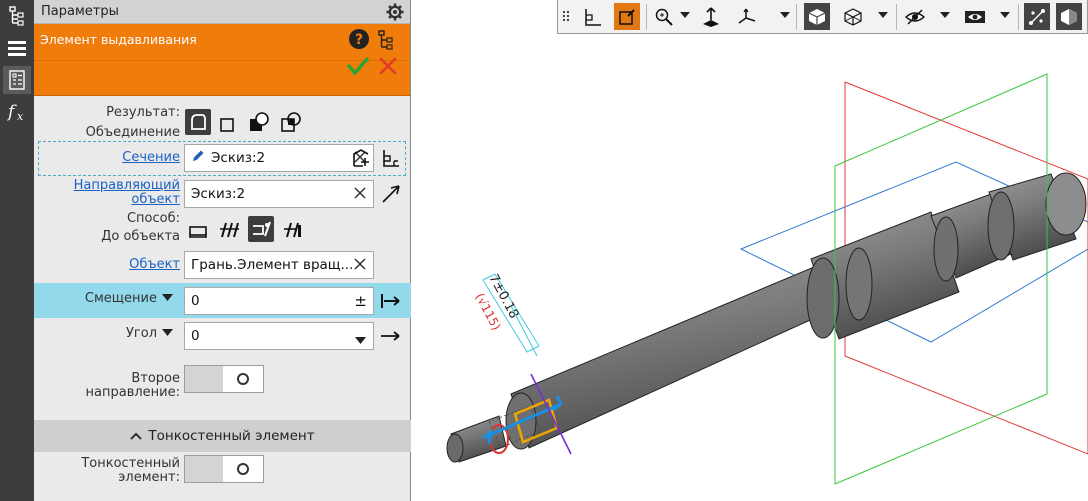 Image resolution: width=1088 pixels, height=501 pixels. What do you see at coordinates (567, 16) in the screenshot?
I see `grip-icon` at bounding box center [567, 16].